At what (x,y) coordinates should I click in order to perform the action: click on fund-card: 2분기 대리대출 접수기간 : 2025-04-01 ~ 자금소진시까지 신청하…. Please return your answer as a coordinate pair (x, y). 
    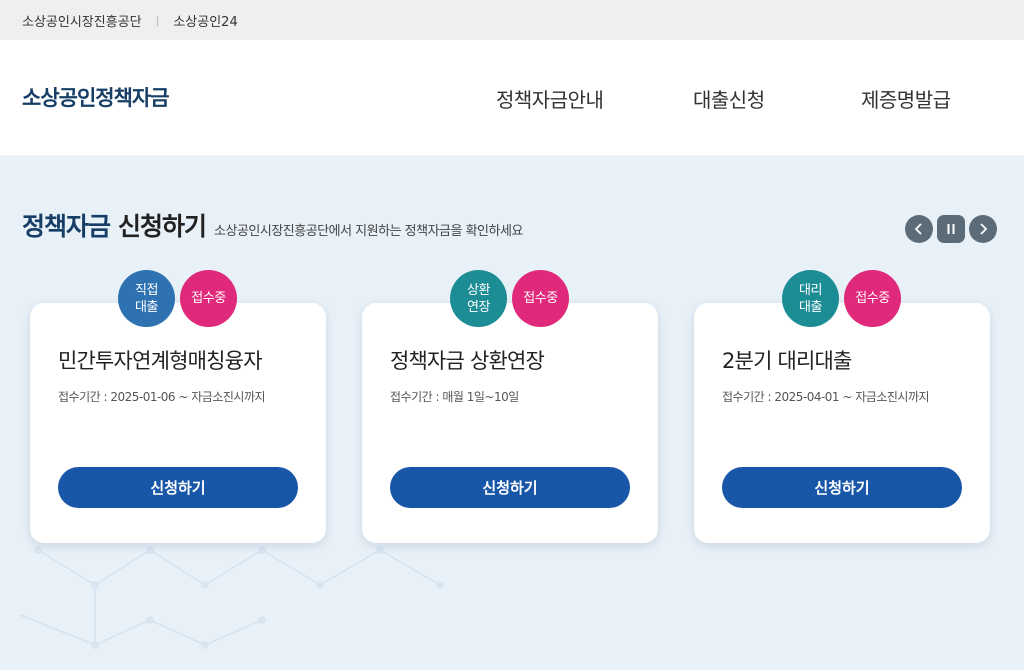
    Looking at the image, I should click on (842, 423).